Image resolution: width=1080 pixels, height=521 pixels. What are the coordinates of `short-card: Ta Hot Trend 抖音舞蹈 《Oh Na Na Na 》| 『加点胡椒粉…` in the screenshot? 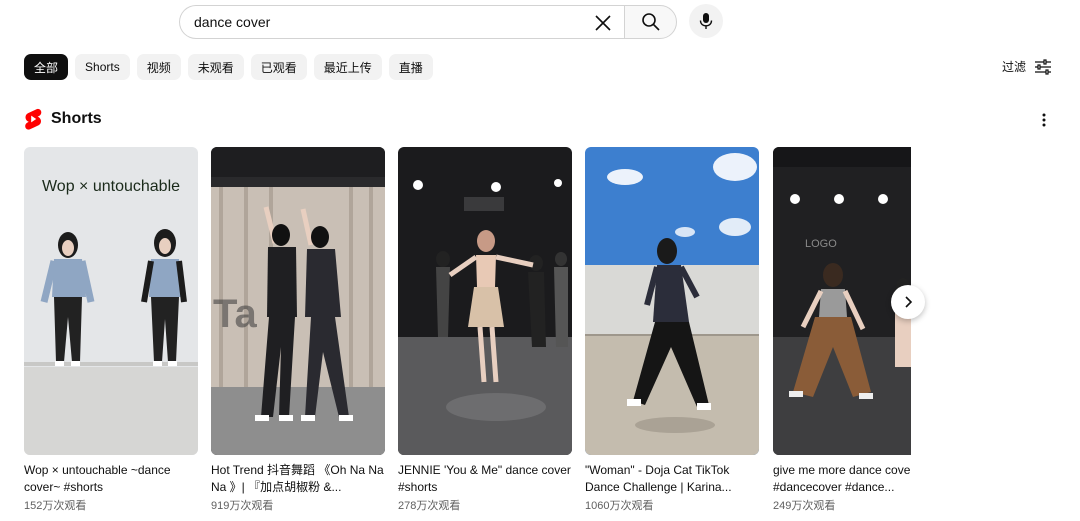 It's located at (298, 330).